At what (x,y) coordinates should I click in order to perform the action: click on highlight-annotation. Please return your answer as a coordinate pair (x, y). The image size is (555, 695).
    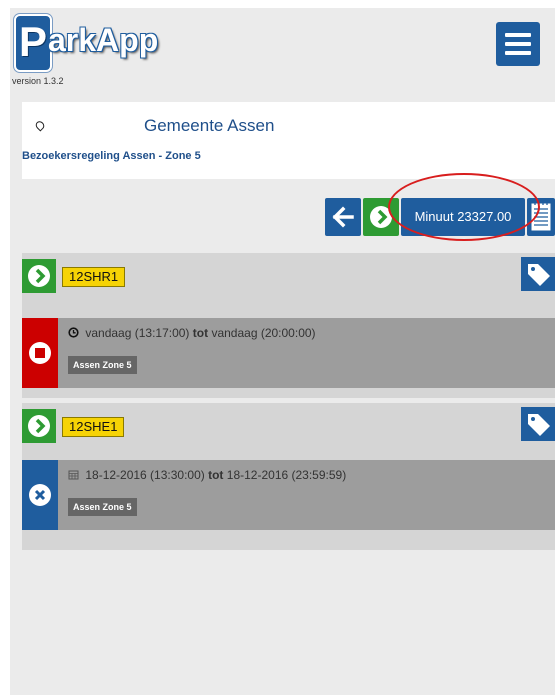
    Looking at the image, I should click on (464, 207).